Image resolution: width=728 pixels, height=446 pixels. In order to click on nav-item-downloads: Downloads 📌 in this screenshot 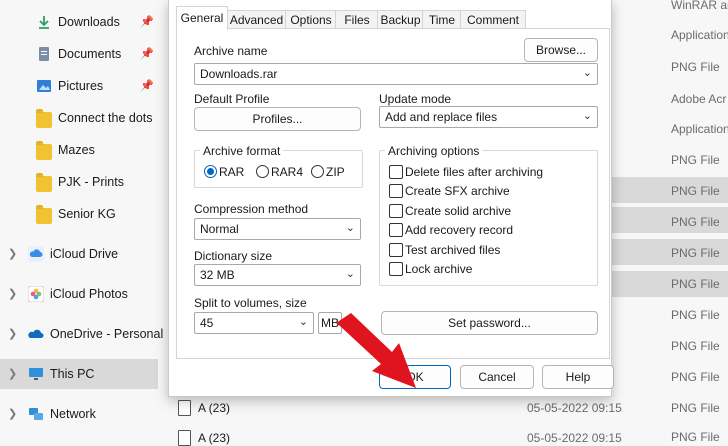, I will do `click(79, 22)`.